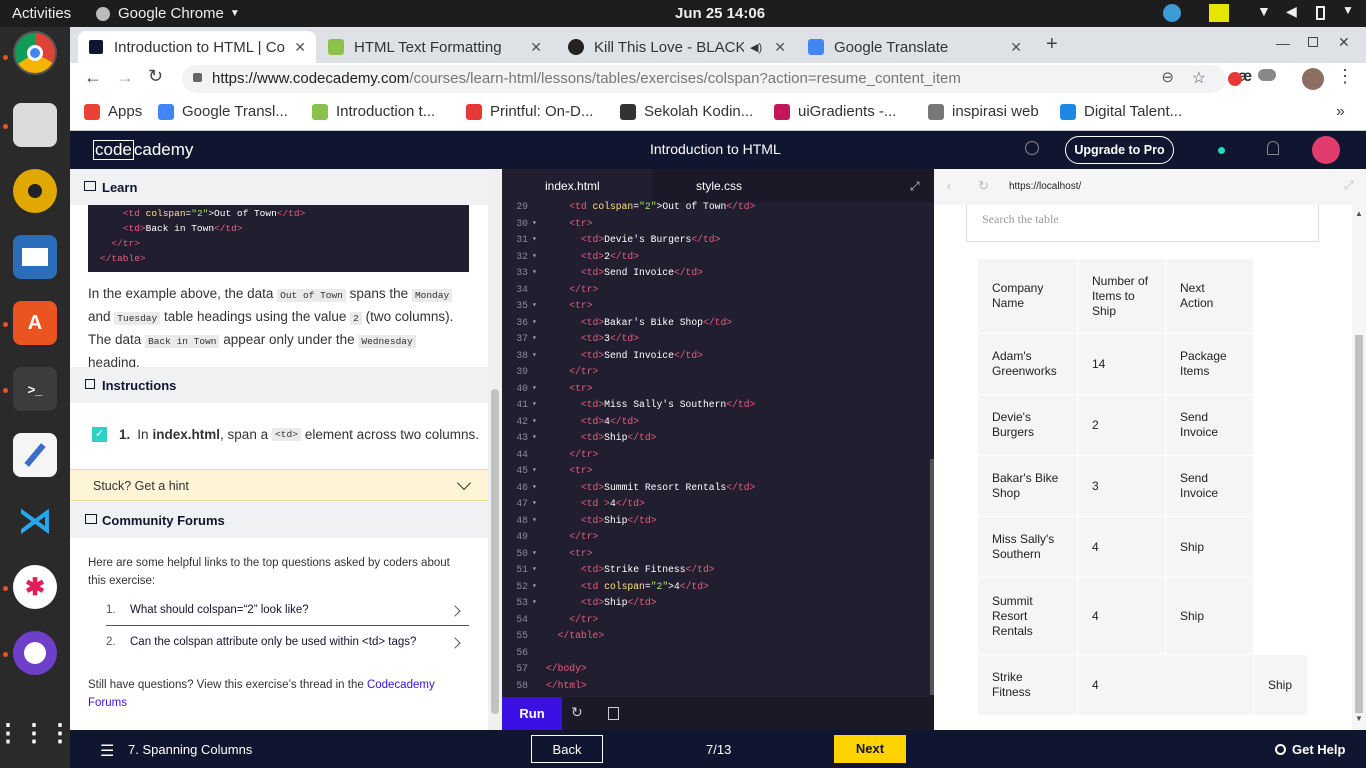 This screenshot has height=768, width=1366. Describe the element at coordinates (35, 191) in the screenshot. I see `rhythmbox-icon` at that location.